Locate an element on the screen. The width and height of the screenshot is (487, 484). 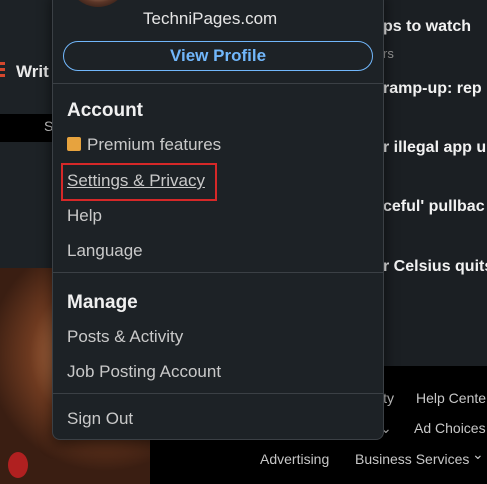
background-search-bar: S is located at coordinates (30, 128).